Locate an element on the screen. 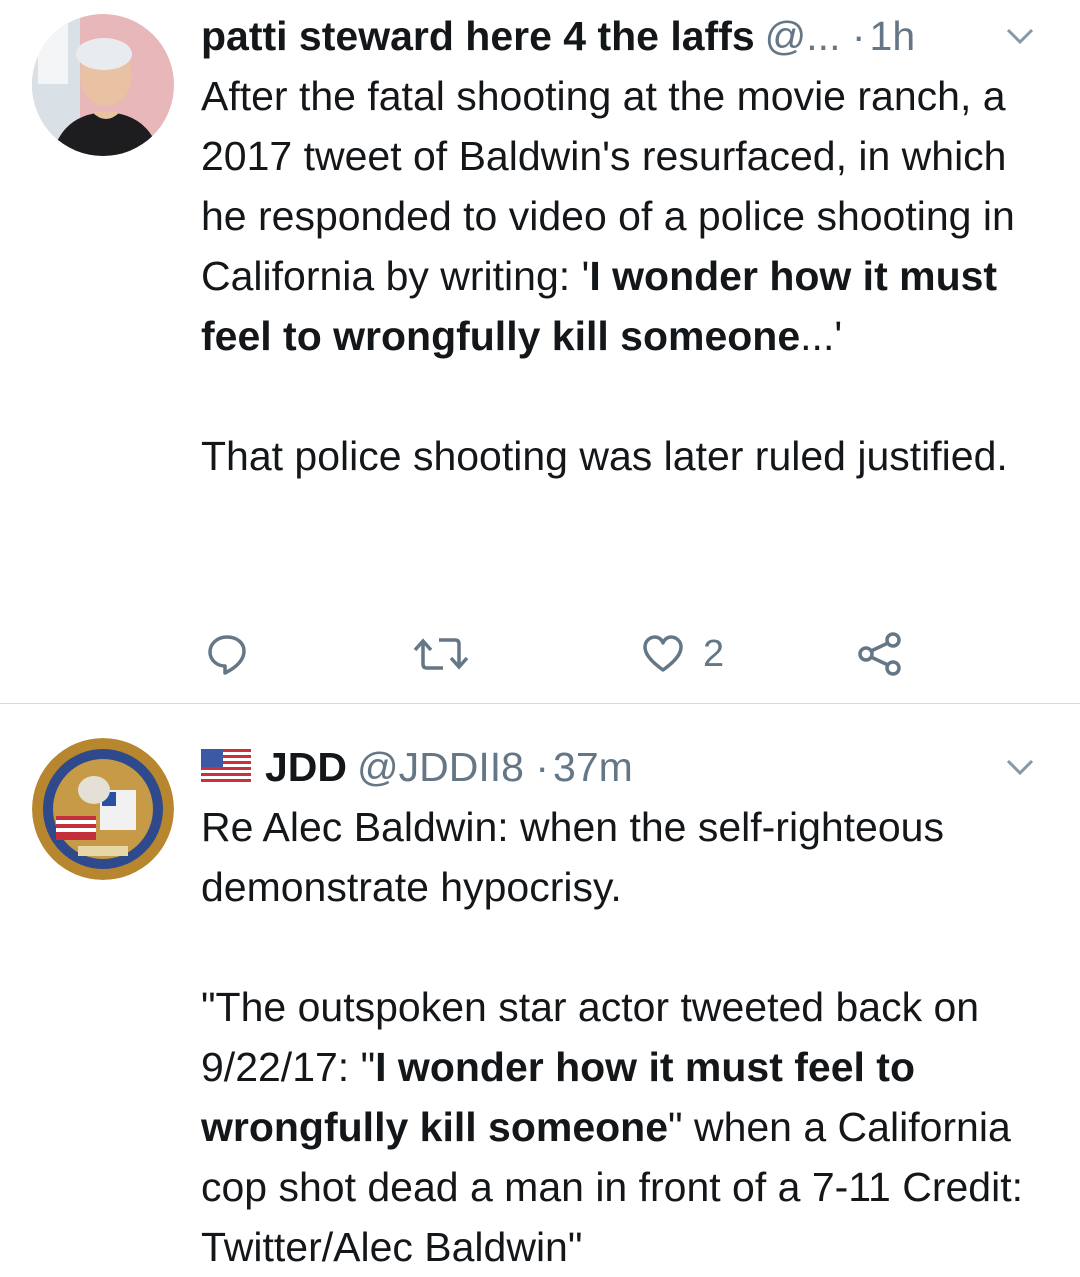 This screenshot has height=1277, width=1080. timestamp: 37m is located at coordinates (593, 767).